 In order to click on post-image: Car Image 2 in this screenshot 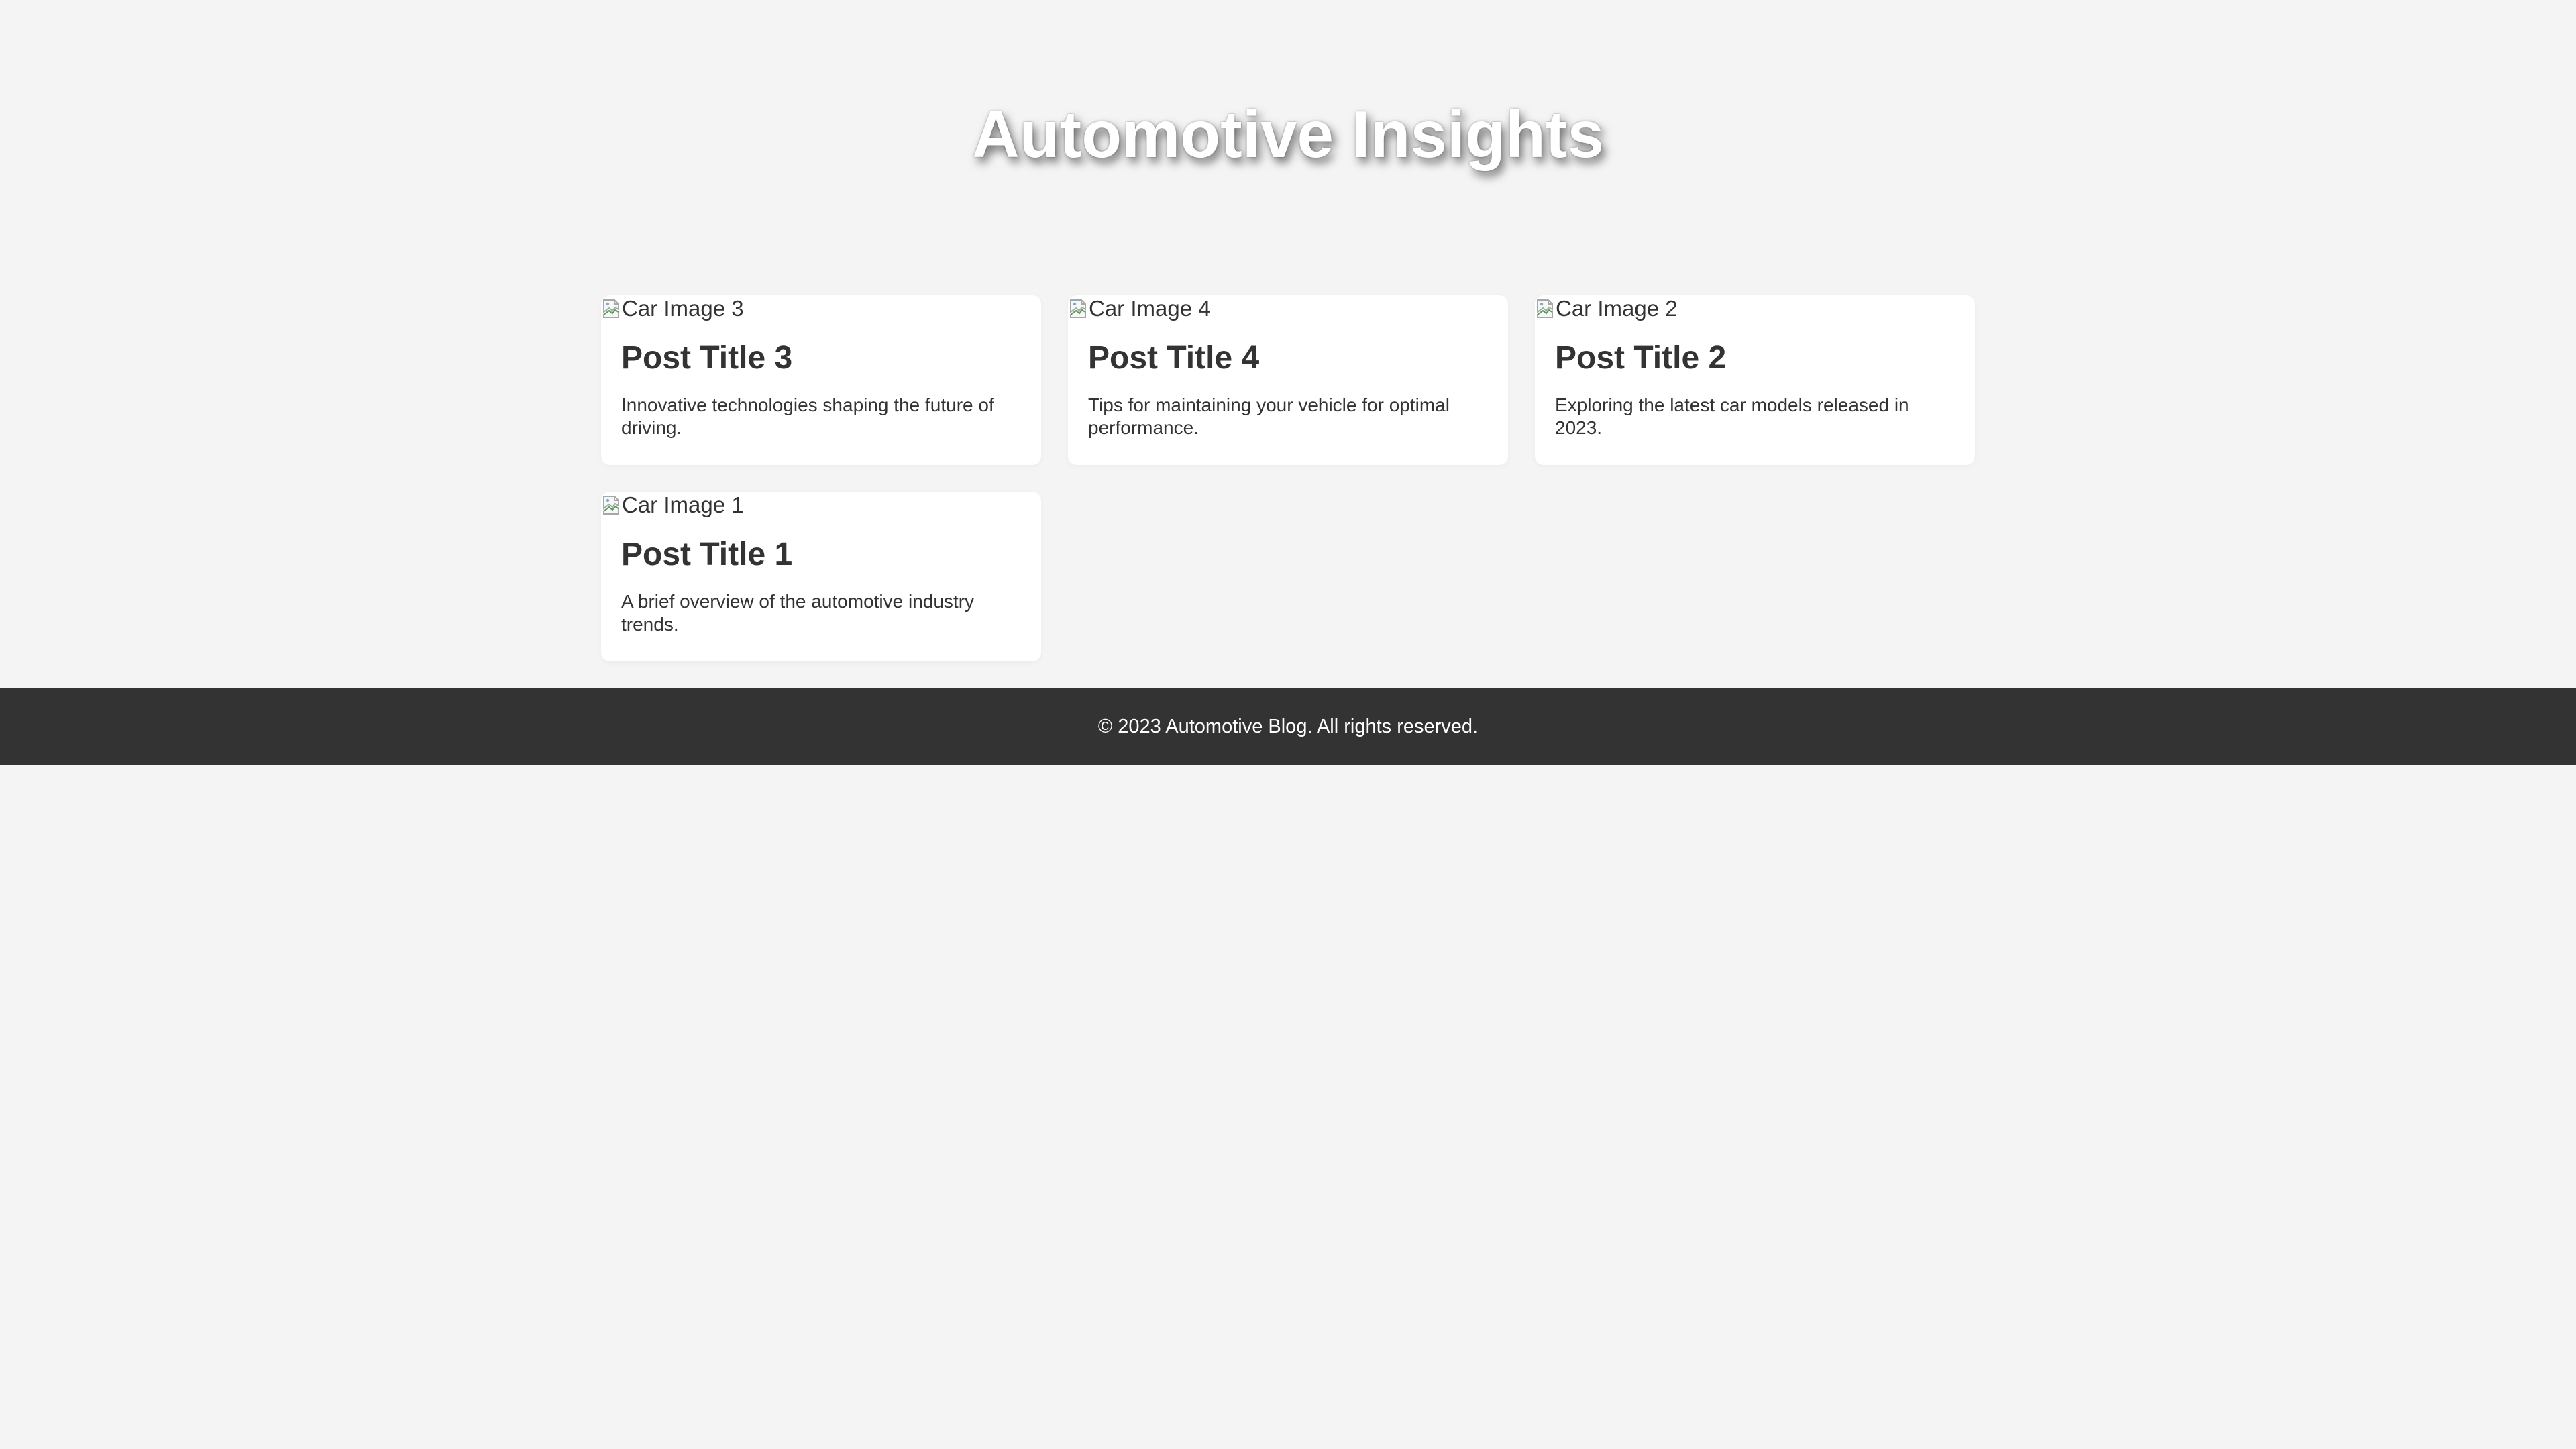, I will do `click(1606, 308)`.